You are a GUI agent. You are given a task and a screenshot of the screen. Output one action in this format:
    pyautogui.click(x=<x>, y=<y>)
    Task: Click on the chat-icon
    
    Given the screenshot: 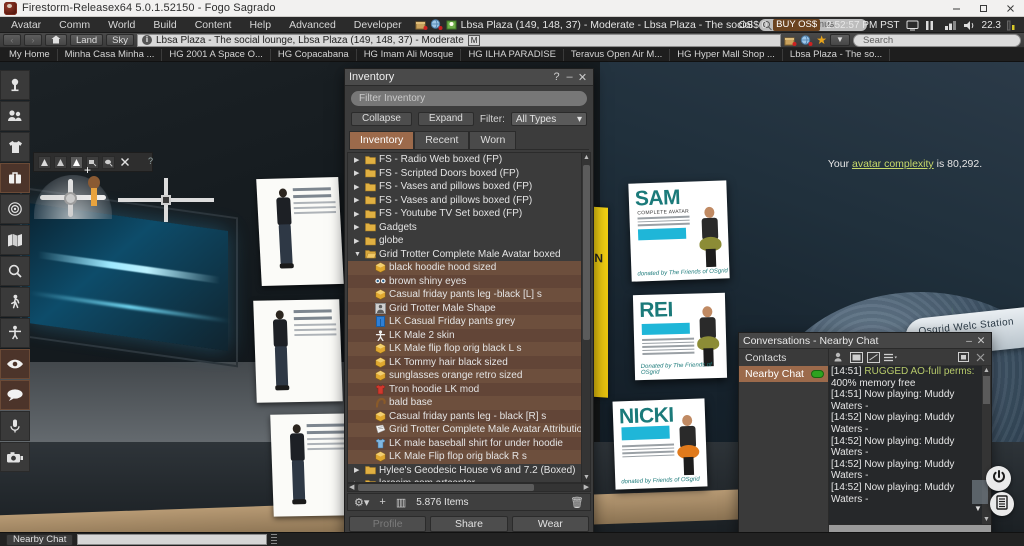 What is the action you would take?
    pyautogui.click(x=873, y=357)
    